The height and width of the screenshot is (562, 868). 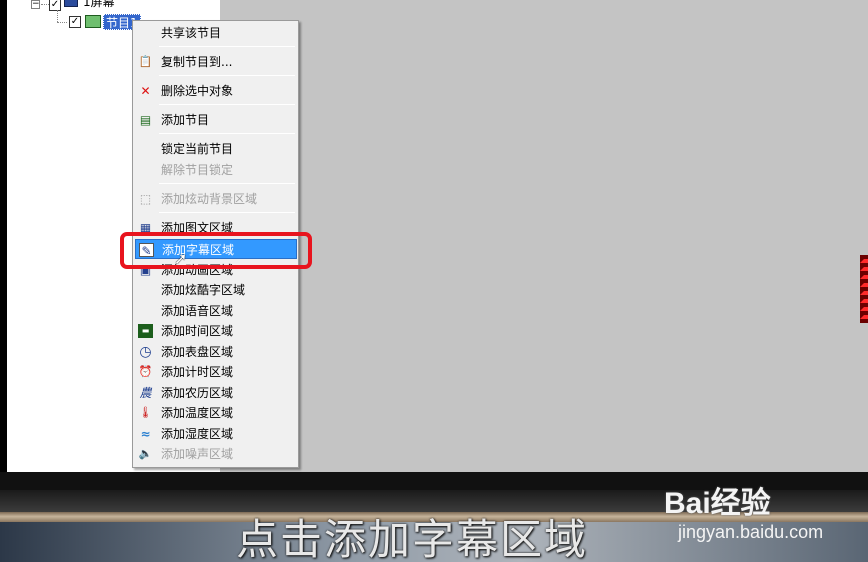 What do you see at coordinates (145, 412) in the screenshot?
I see `thermometer-icon: 🌡` at bounding box center [145, 412].